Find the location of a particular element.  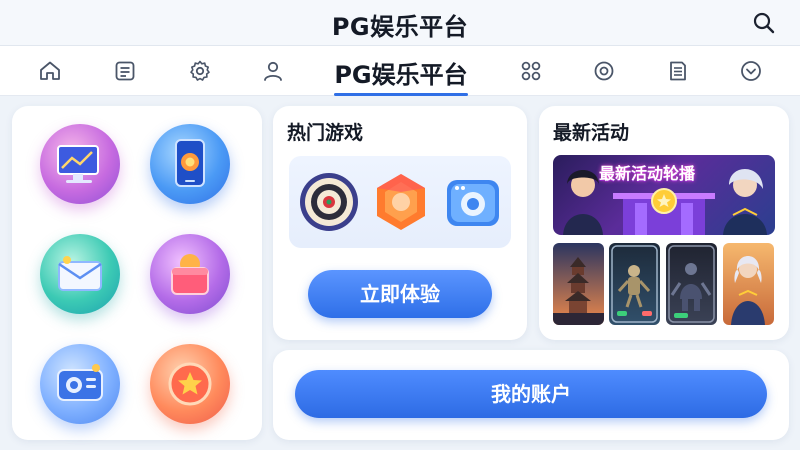

my-account-button: 我的账户 is located at coordinates (531, 394).